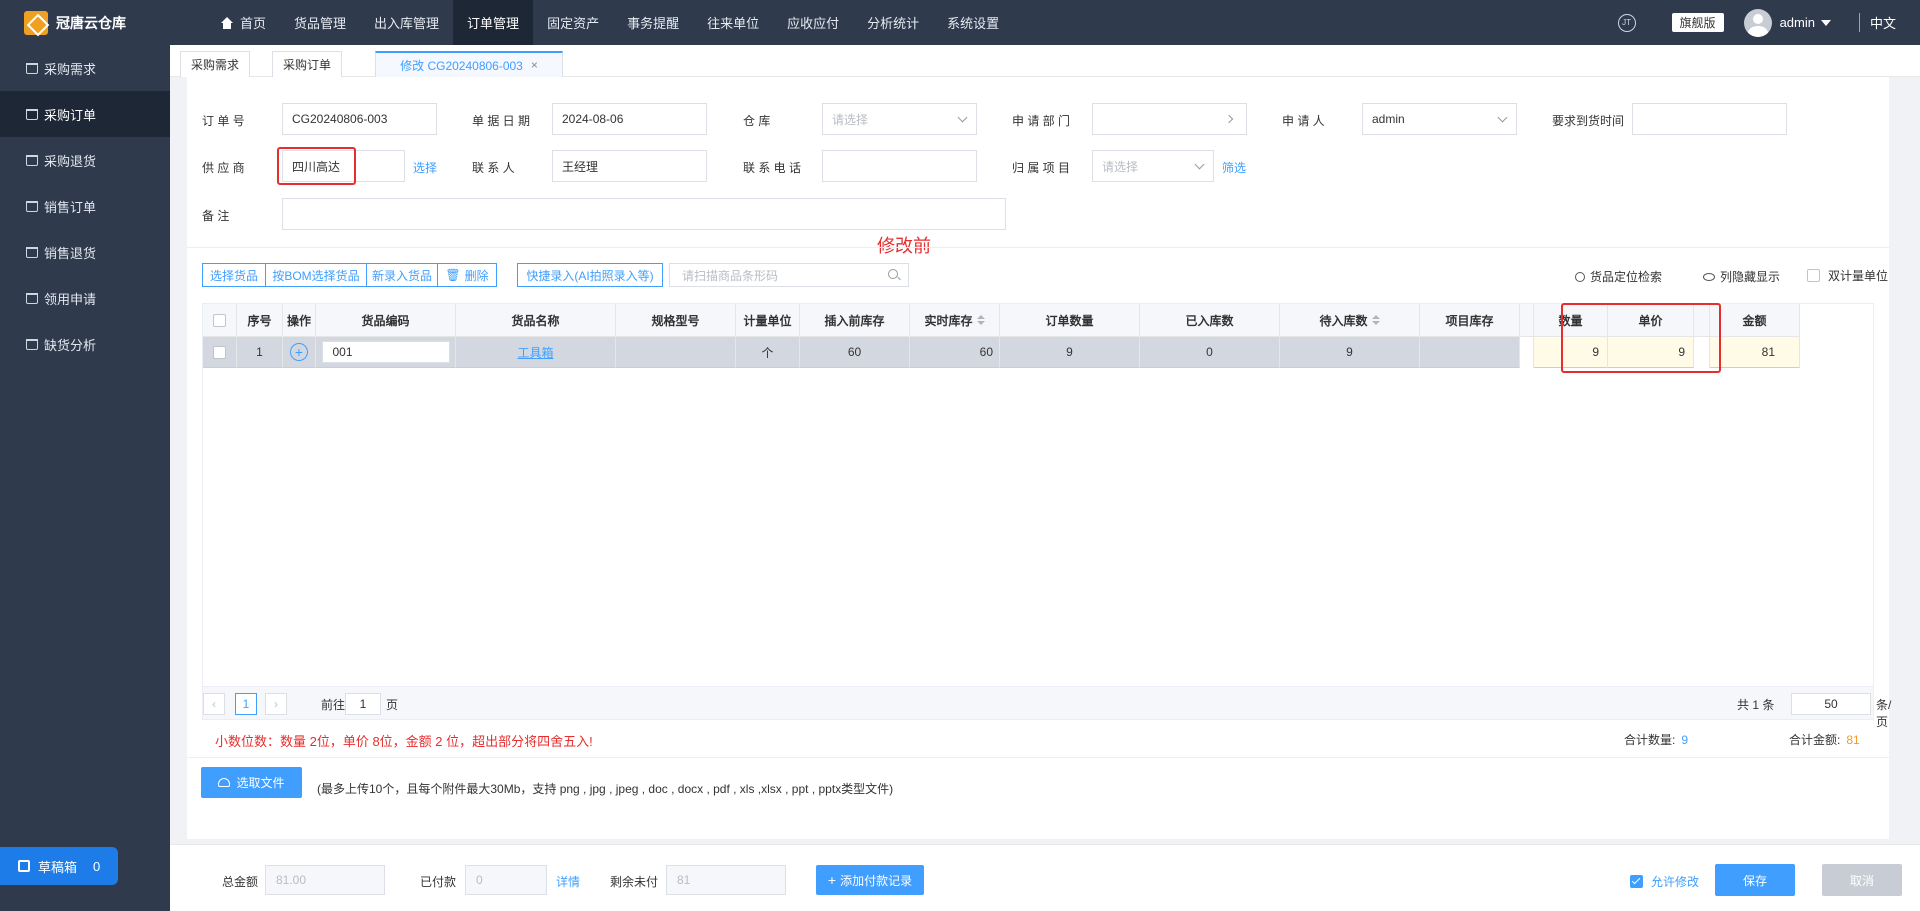 The image size is (1920, 911). Describe the element at coordinates (1831, 704) in the screenshot. I see `page-size-select: 50` at that location.